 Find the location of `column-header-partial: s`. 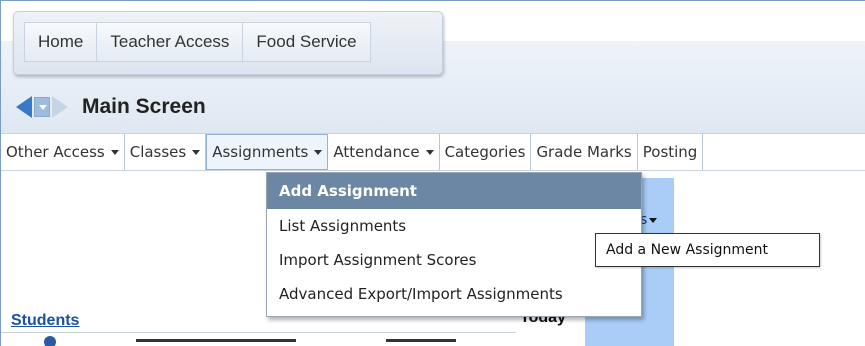

column-header-partial: s is located at coordinates (649, 220).